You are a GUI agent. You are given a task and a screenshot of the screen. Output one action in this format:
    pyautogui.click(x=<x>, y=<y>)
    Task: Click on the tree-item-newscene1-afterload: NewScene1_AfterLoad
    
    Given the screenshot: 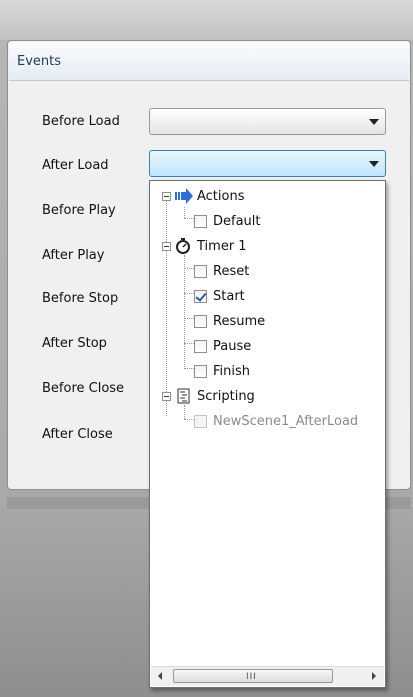 What is the action you would take?
    pyautogui.click(x=276, y=421)
    